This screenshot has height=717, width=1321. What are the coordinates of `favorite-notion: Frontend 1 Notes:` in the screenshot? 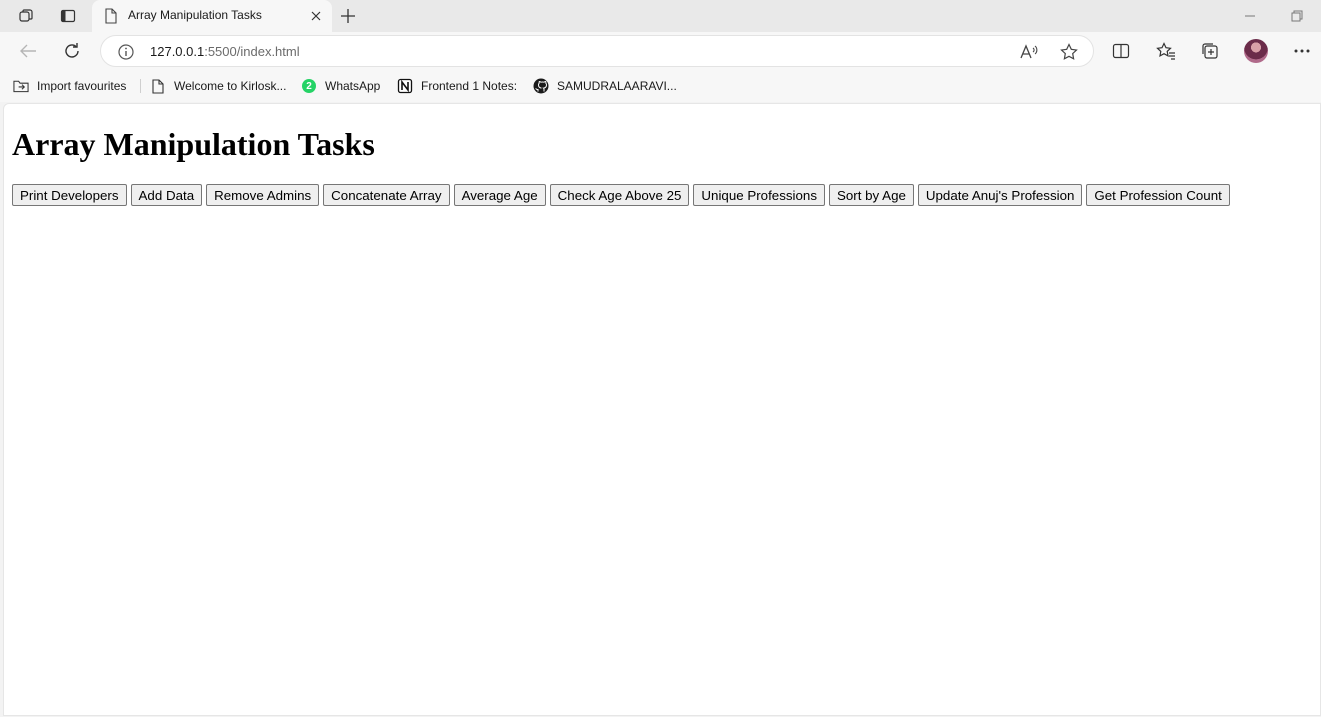 It's located at (457, 86).